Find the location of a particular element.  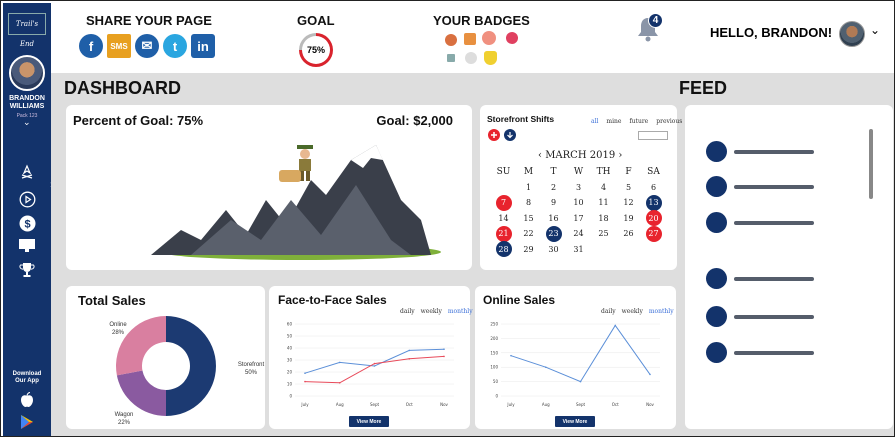

next-month-button: › is located at coordinates (620, 155).